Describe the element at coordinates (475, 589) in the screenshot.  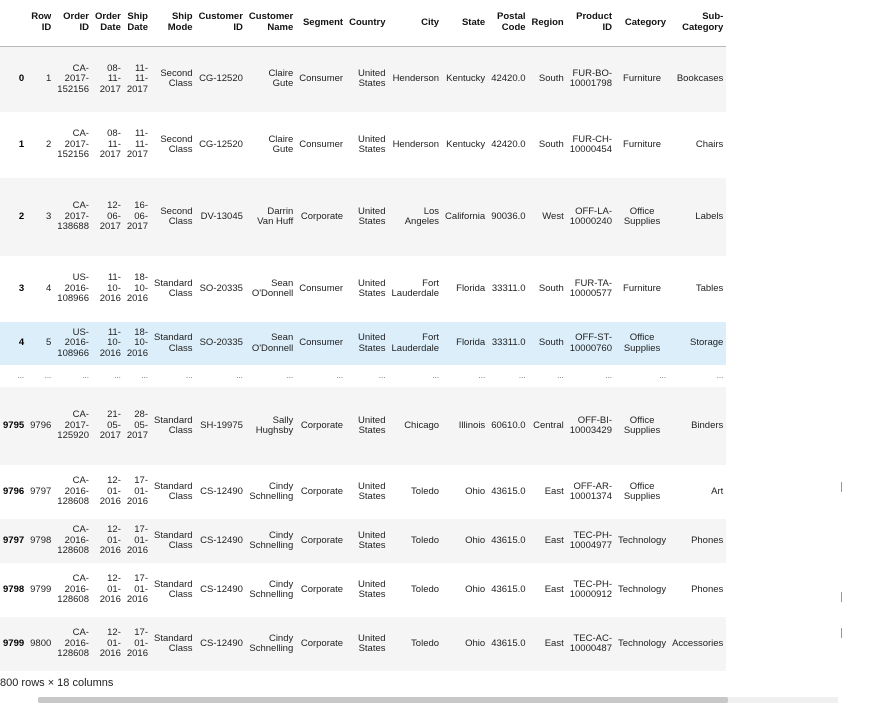
I see `state-cell: Ohio` at that location.